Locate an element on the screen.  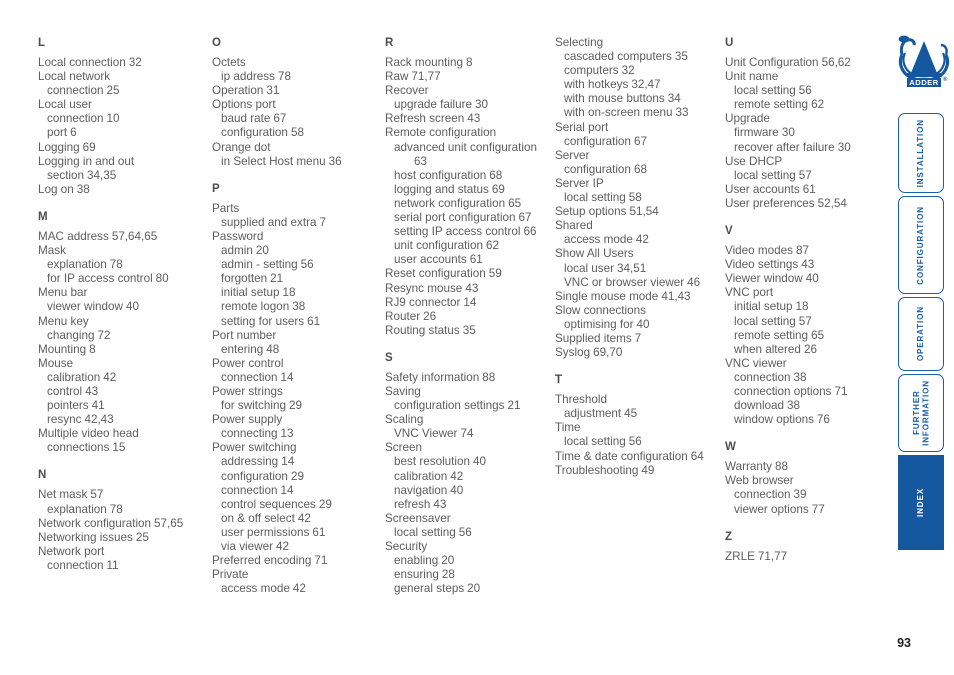
index-entry: baud rate 67 is located at coordinates (298, 119).